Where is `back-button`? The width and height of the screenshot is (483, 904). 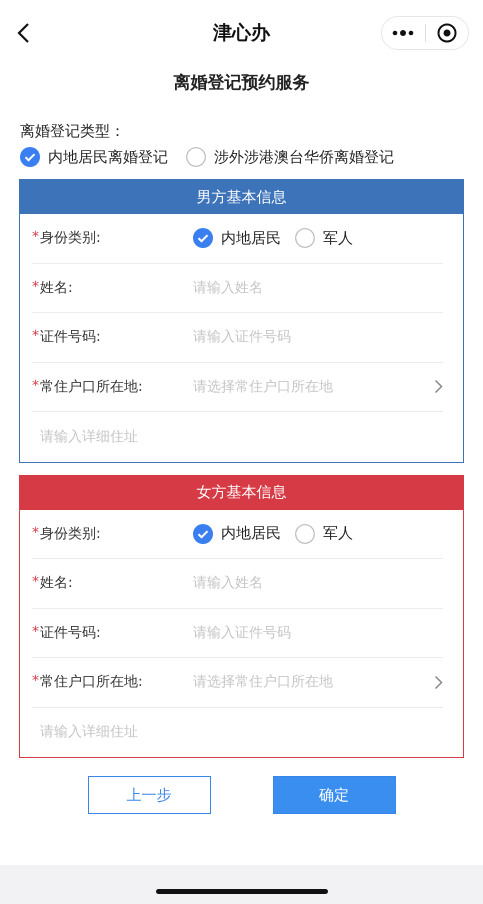 back-button is located at coordinates (23, 33).